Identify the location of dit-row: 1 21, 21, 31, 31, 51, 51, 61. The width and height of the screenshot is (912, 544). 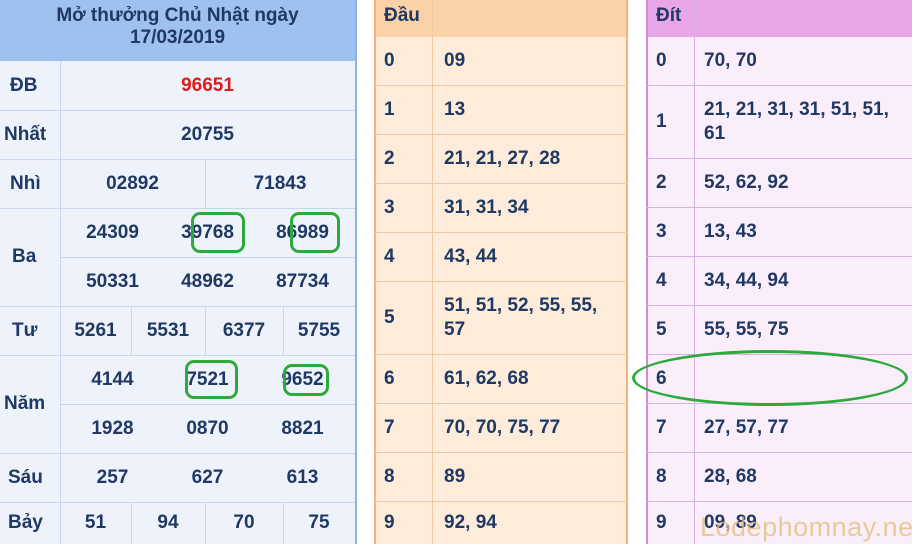
(779, 122).